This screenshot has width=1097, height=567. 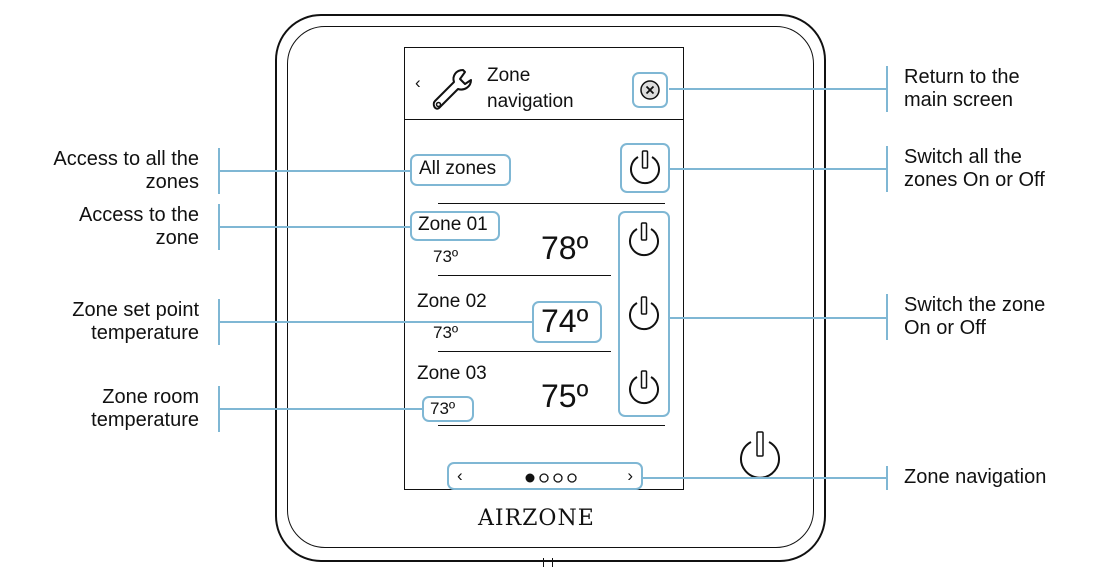 What do you see at coordinates (375, 322) in the screenshot?
I see `set-point-leader-line` at bounding box center [375, 322].